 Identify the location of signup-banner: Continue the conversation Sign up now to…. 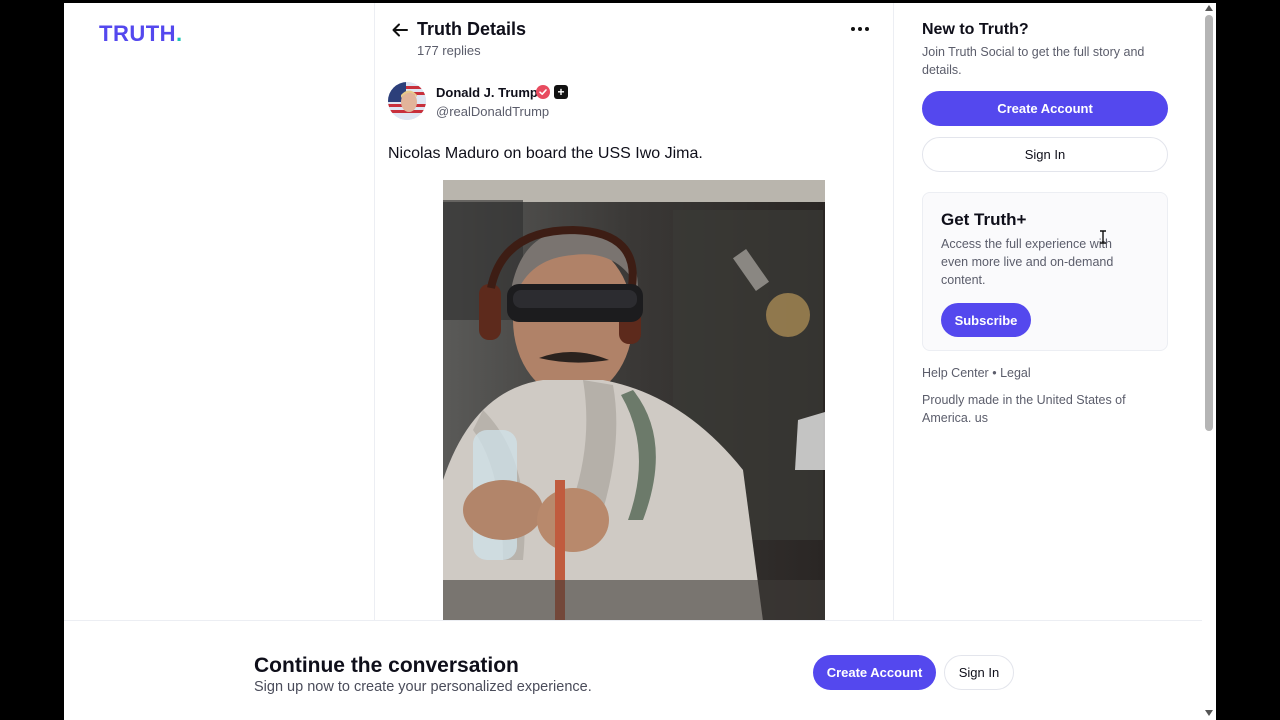
(633, 670).